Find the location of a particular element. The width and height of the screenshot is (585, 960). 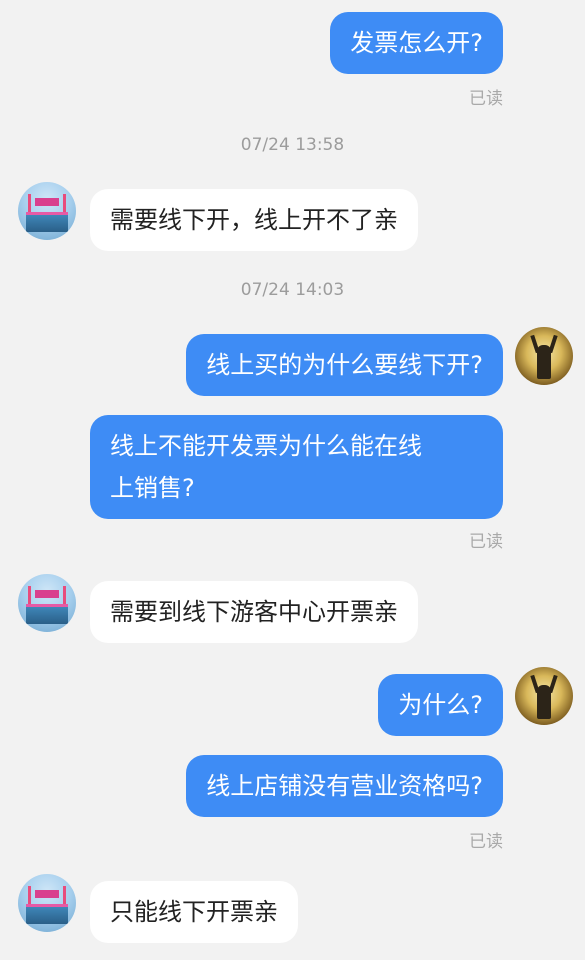

message-text: 需要到线下游客中心开票亲 is located at coordinates (254, 612).